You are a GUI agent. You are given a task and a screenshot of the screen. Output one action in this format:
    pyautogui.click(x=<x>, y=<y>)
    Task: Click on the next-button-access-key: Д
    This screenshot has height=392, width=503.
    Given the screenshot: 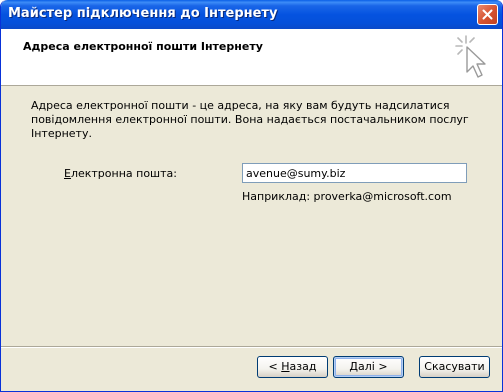 What is the action you would take?
    pyautogui.click(x=354, y=366)
    